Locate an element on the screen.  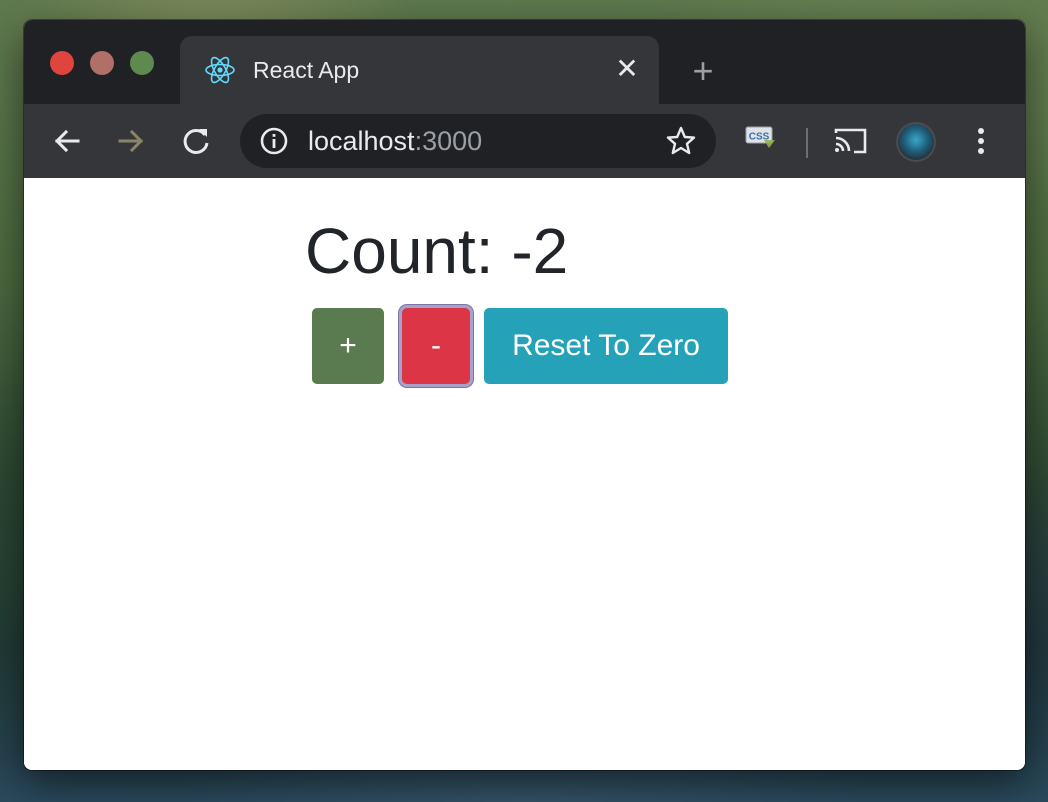
more-vert-icon is located at coordinates (981, 141).